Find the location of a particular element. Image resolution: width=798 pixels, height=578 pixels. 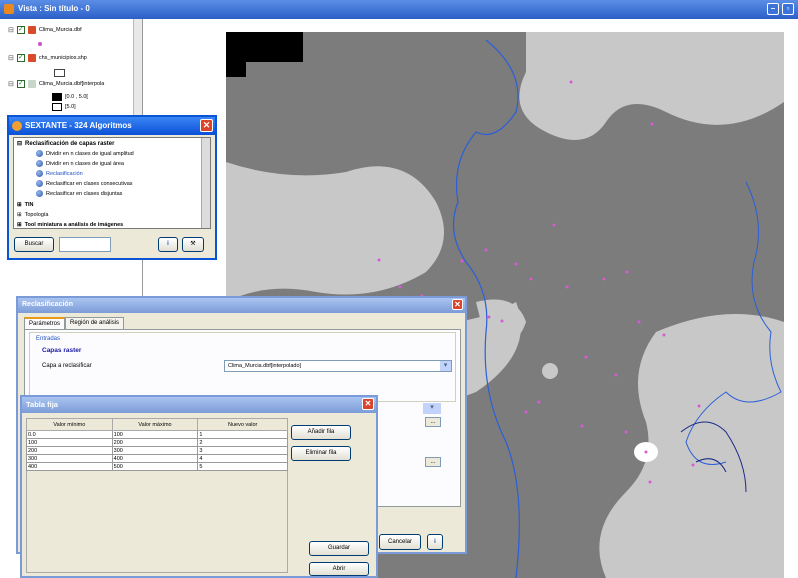

tree-group: ⊞ Tool miniatura a análisis de imágenes is located at coordinates (70, 225).